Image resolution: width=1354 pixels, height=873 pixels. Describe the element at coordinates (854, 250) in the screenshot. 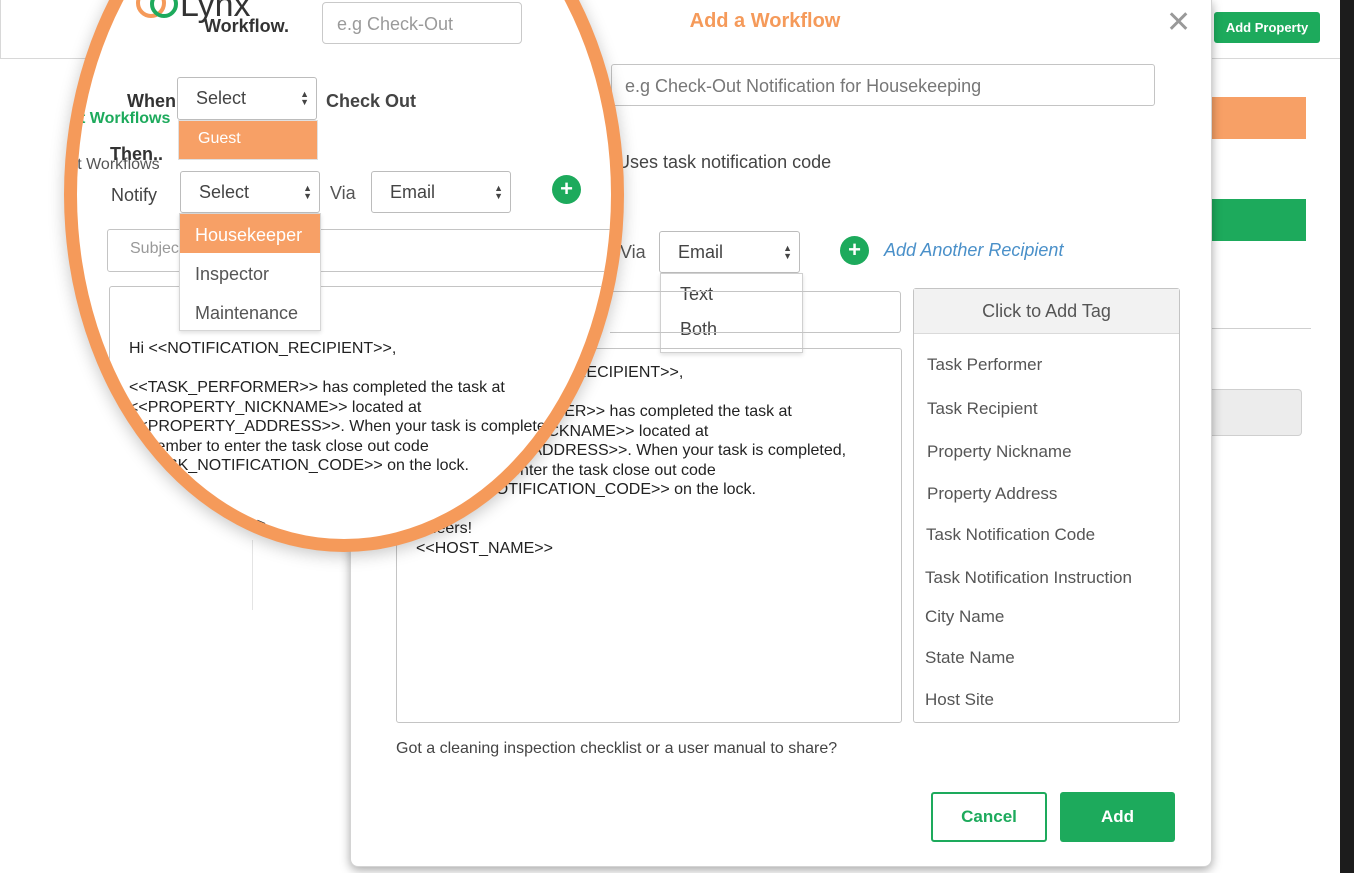

I see `add-recipient-plus-icon: +` at that location.